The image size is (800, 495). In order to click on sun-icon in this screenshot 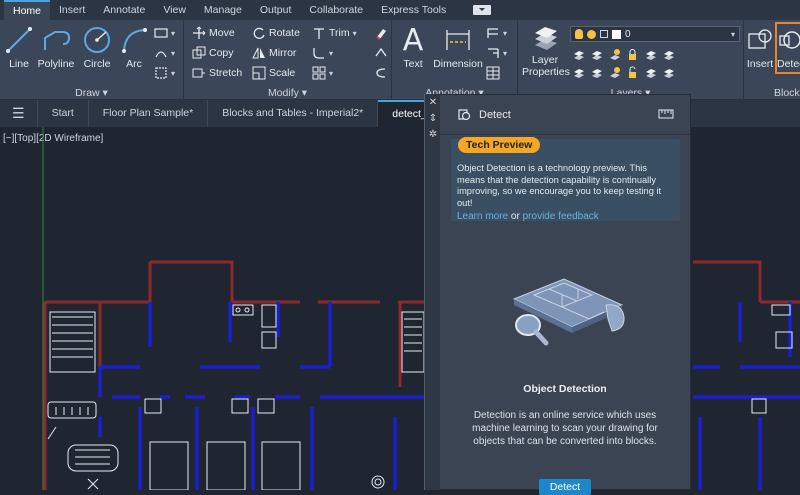, I will do `click(591, 34)`.